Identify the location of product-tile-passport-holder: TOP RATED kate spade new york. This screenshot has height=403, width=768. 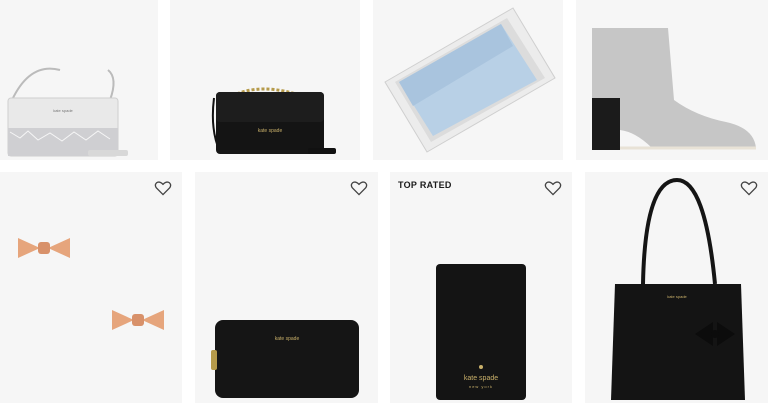
(481, 287).